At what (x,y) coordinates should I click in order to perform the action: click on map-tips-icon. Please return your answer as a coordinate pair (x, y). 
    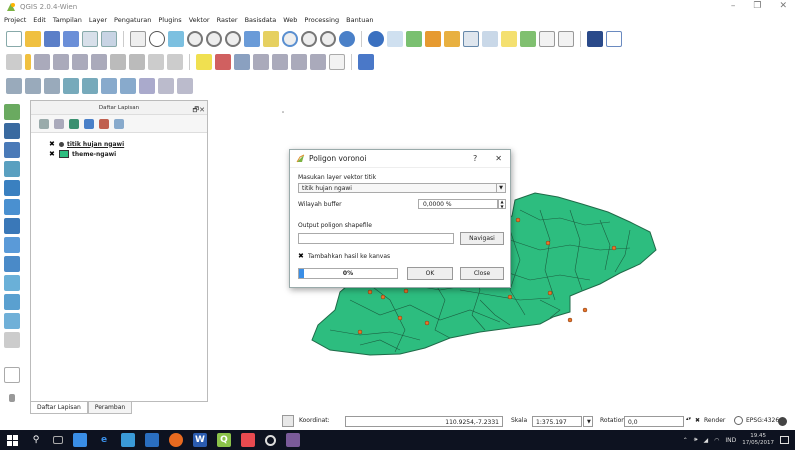
    Looking at the image, I should click on (509, 39).